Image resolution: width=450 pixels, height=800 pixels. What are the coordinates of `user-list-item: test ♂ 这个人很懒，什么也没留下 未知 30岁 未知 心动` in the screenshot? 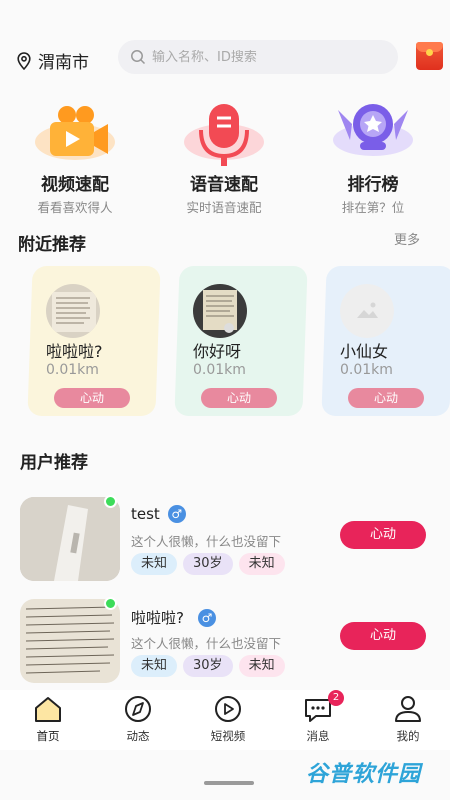 It's located at (225, 544).